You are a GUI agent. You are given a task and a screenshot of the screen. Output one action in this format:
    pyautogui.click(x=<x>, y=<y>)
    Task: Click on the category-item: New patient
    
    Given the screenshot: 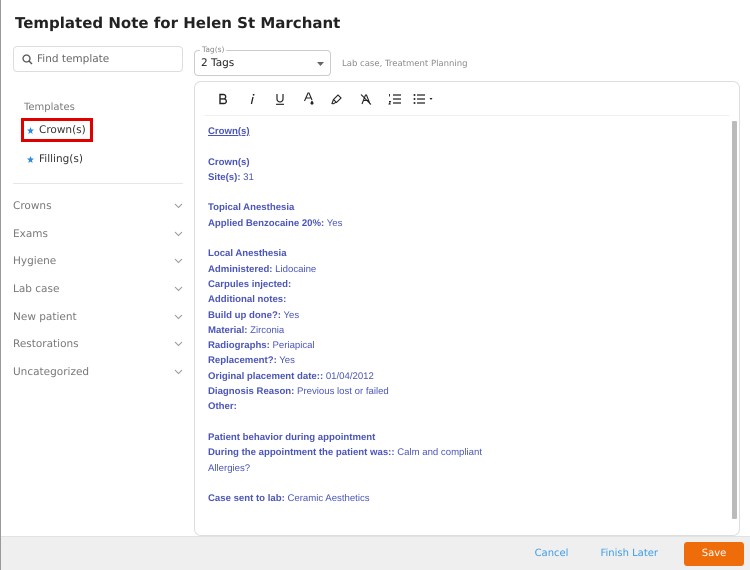 What is the action you would take?
    pyautogui.click(x=45, y=316)
    